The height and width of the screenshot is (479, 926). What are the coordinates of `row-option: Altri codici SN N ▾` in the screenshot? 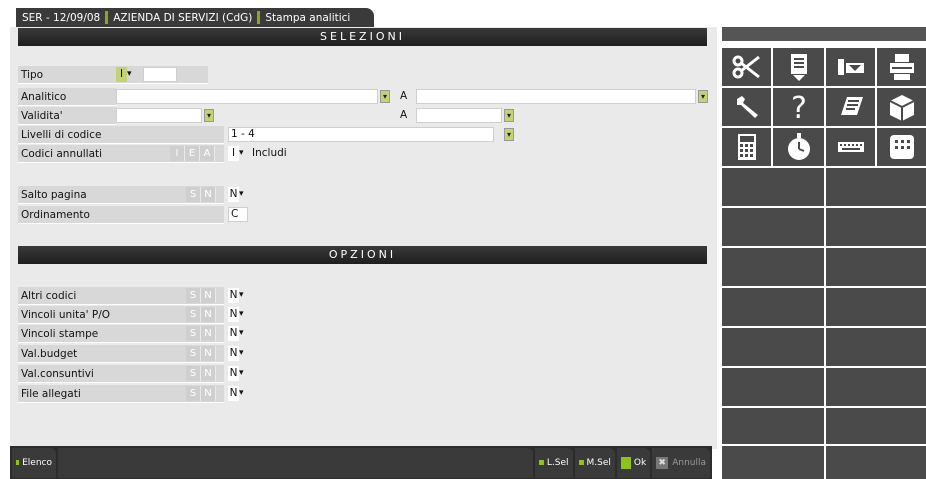 It's located at (362, 296).